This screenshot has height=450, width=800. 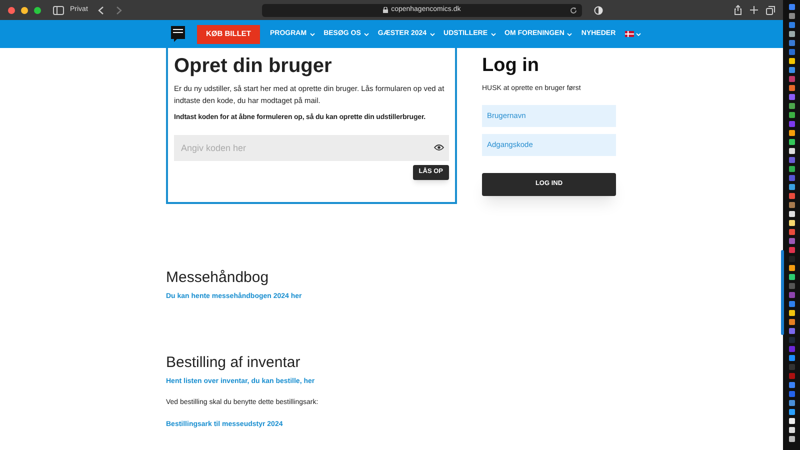 What do you see at coordinates (638, 34) in the screenshot?
I see `caret-icon` at bounding box center [638, 34].